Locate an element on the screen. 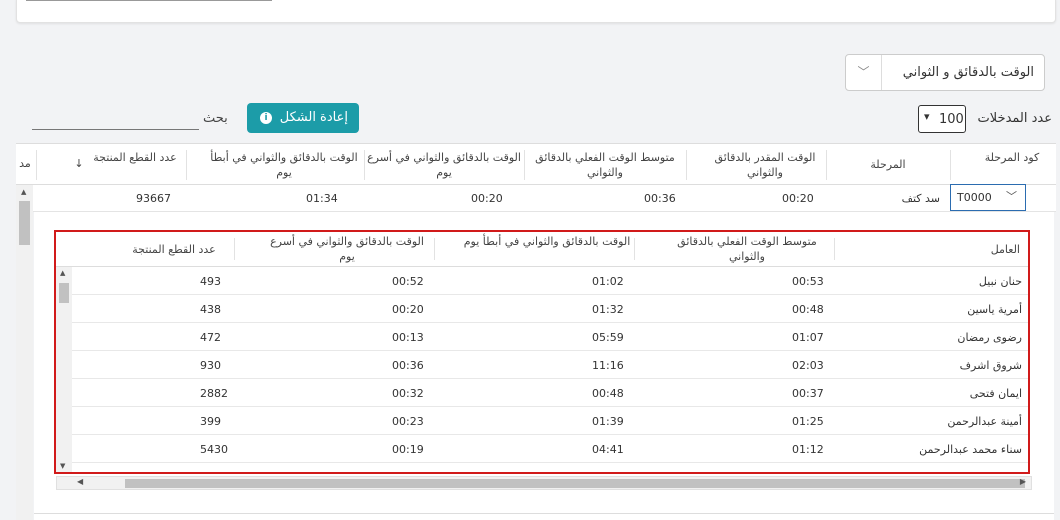 The height and width of the screenshot is (520, 1060). stage-code-select: T0000 ﹀ is located at coordinates (988, 197).